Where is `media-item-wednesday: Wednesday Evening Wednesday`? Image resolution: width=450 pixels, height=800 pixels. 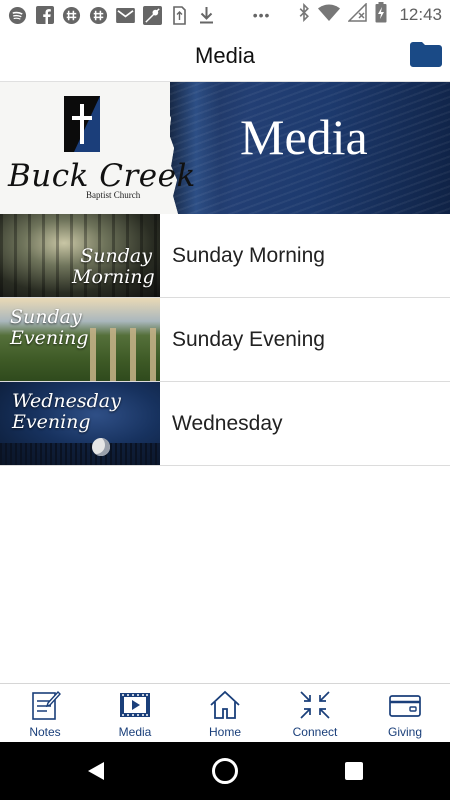
media-item-wednesday: Wednesday Evening Wednesday is located at coordinates (225, 424).